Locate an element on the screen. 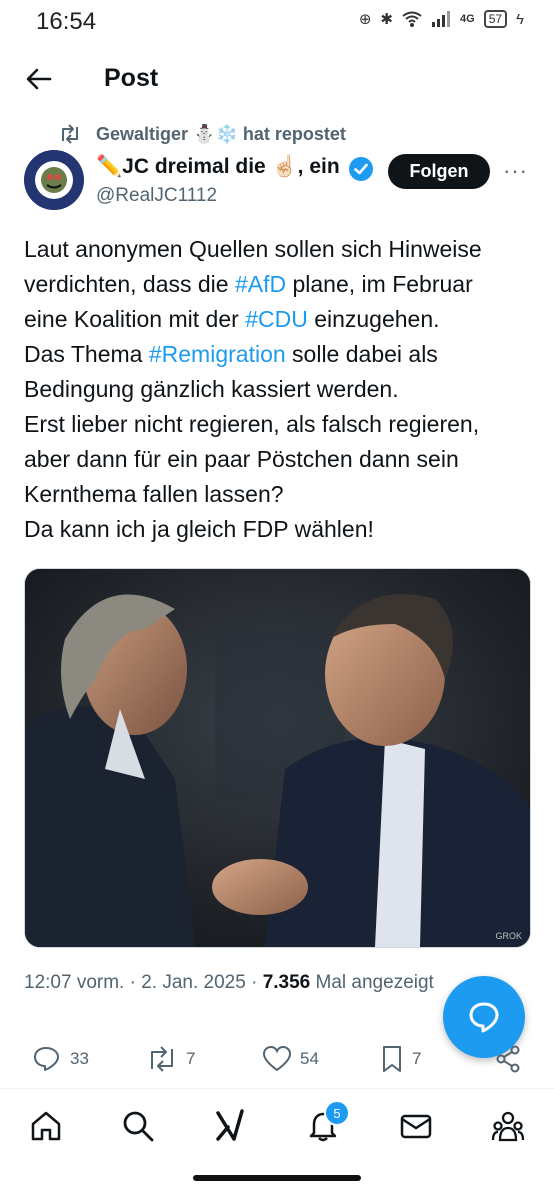 Image resolution: width=554 pixels, height=1200 pixels. signal-icon is located at coordinates (441, 19).